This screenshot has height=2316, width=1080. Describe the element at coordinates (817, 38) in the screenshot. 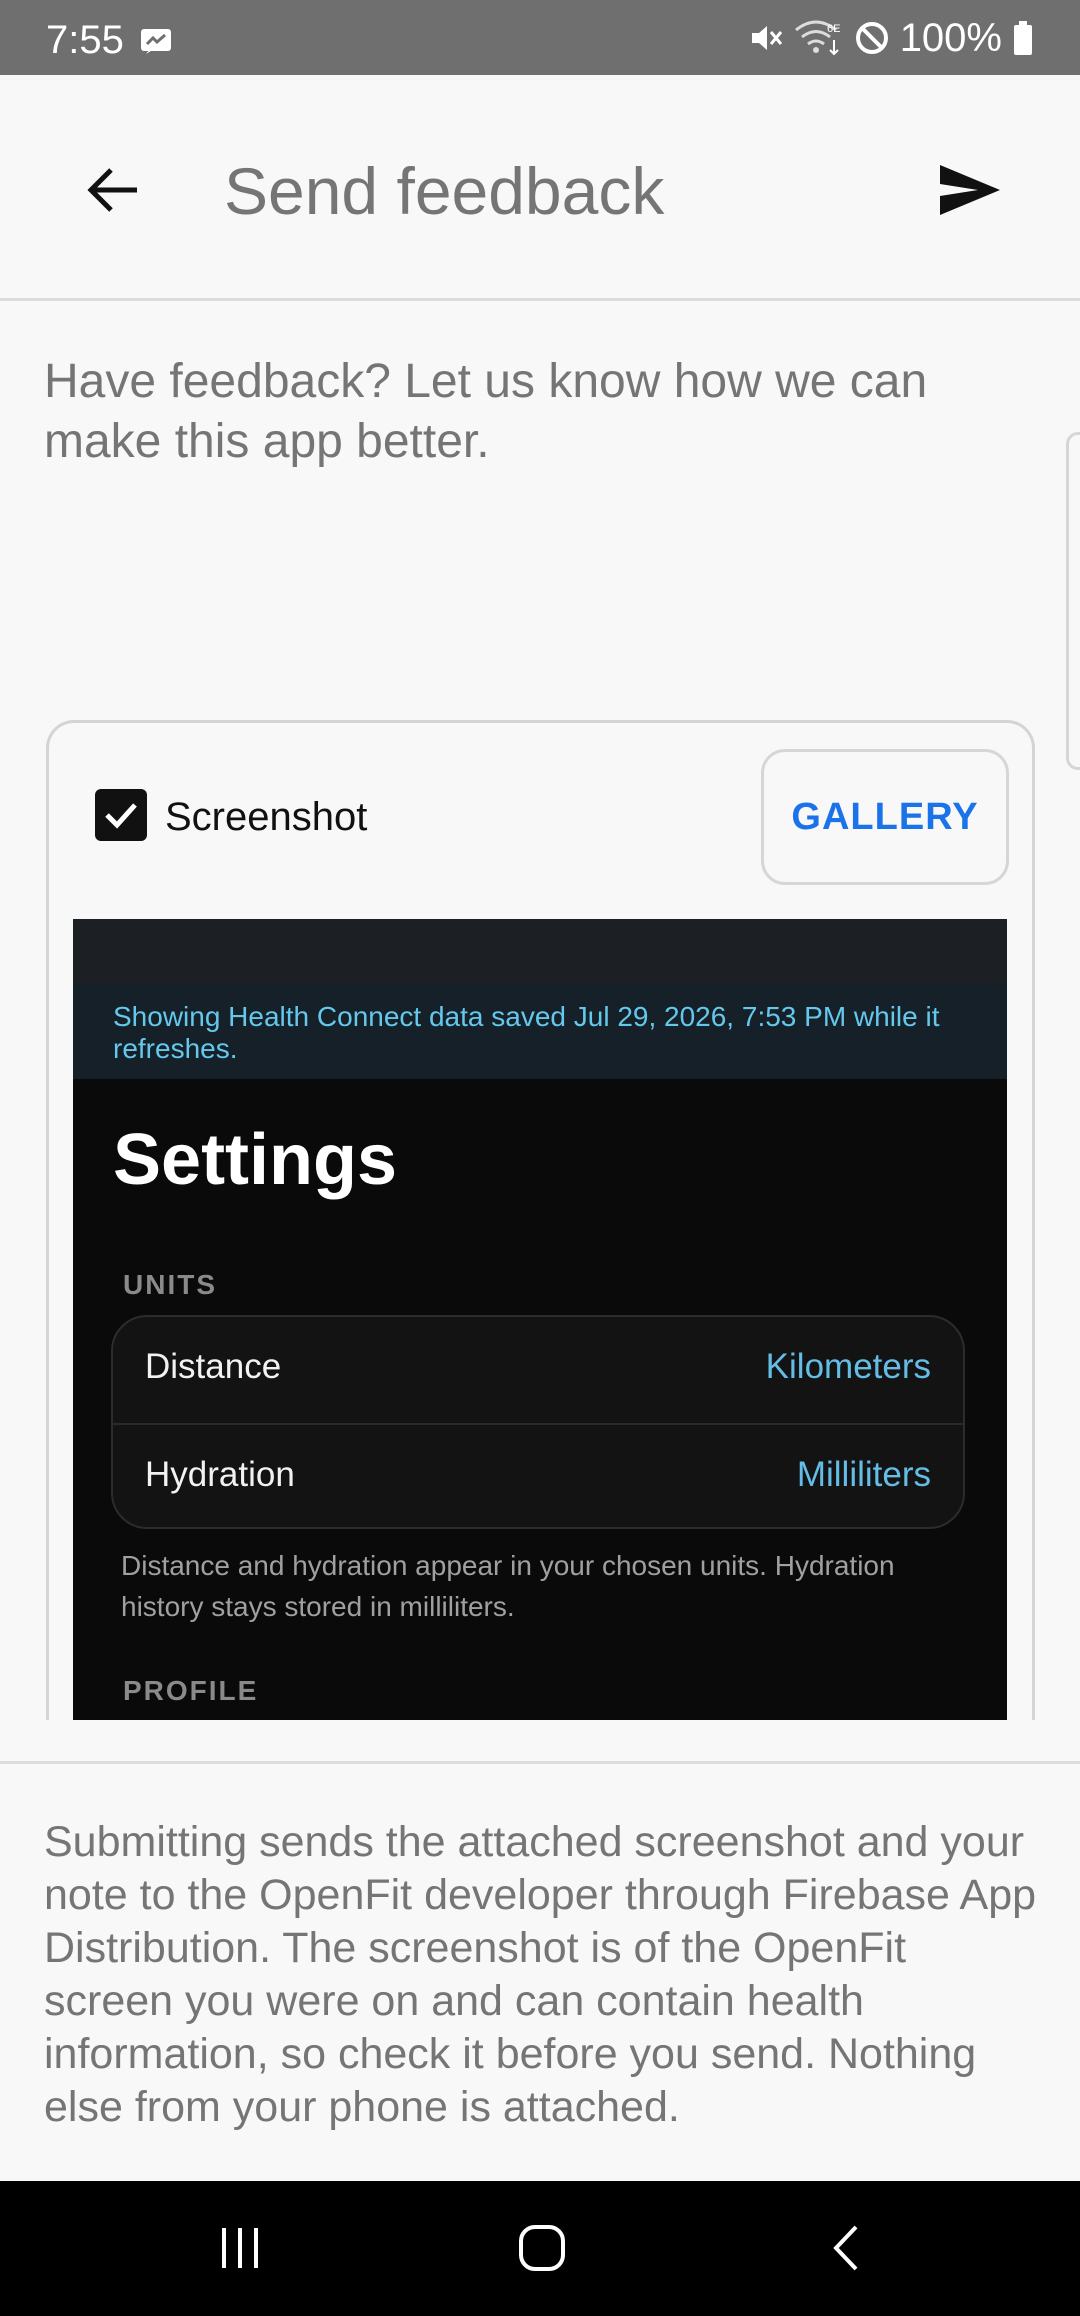

I see `wifi-6e-icon: 6E` at that location.